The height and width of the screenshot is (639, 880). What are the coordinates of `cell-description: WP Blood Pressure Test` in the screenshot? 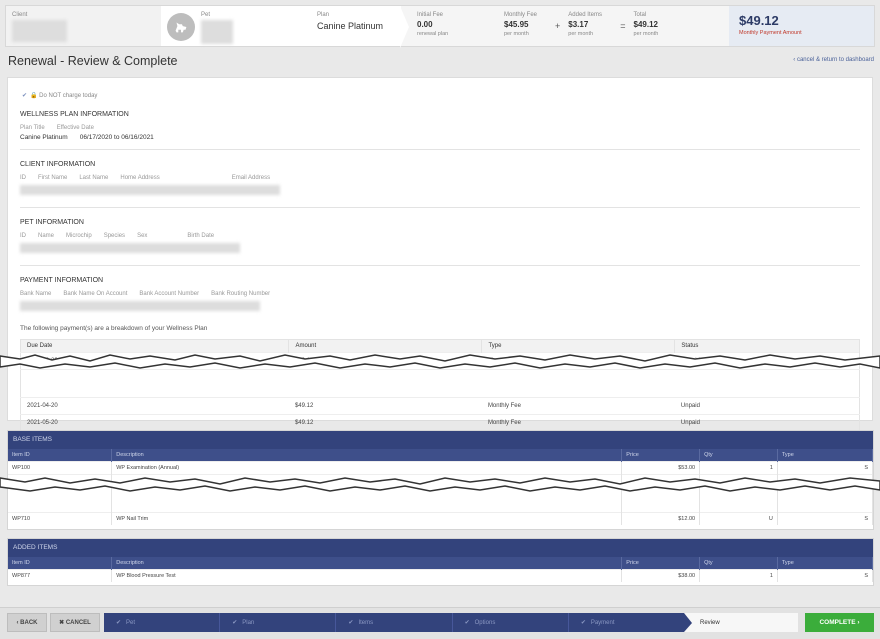 It's located at (367, 575).